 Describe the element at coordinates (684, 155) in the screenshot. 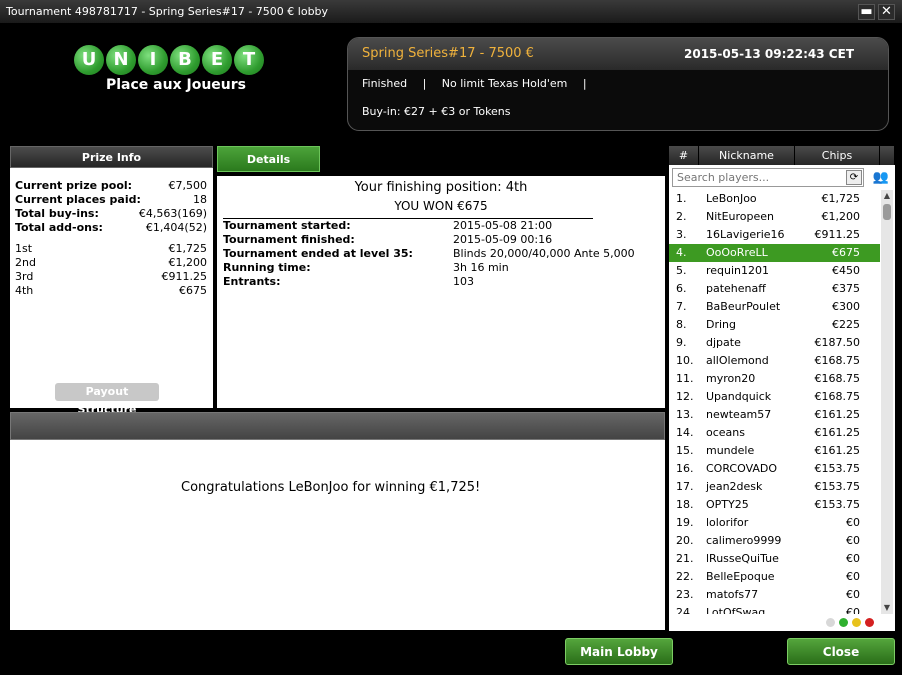

I see `column-rank: #` at that location.